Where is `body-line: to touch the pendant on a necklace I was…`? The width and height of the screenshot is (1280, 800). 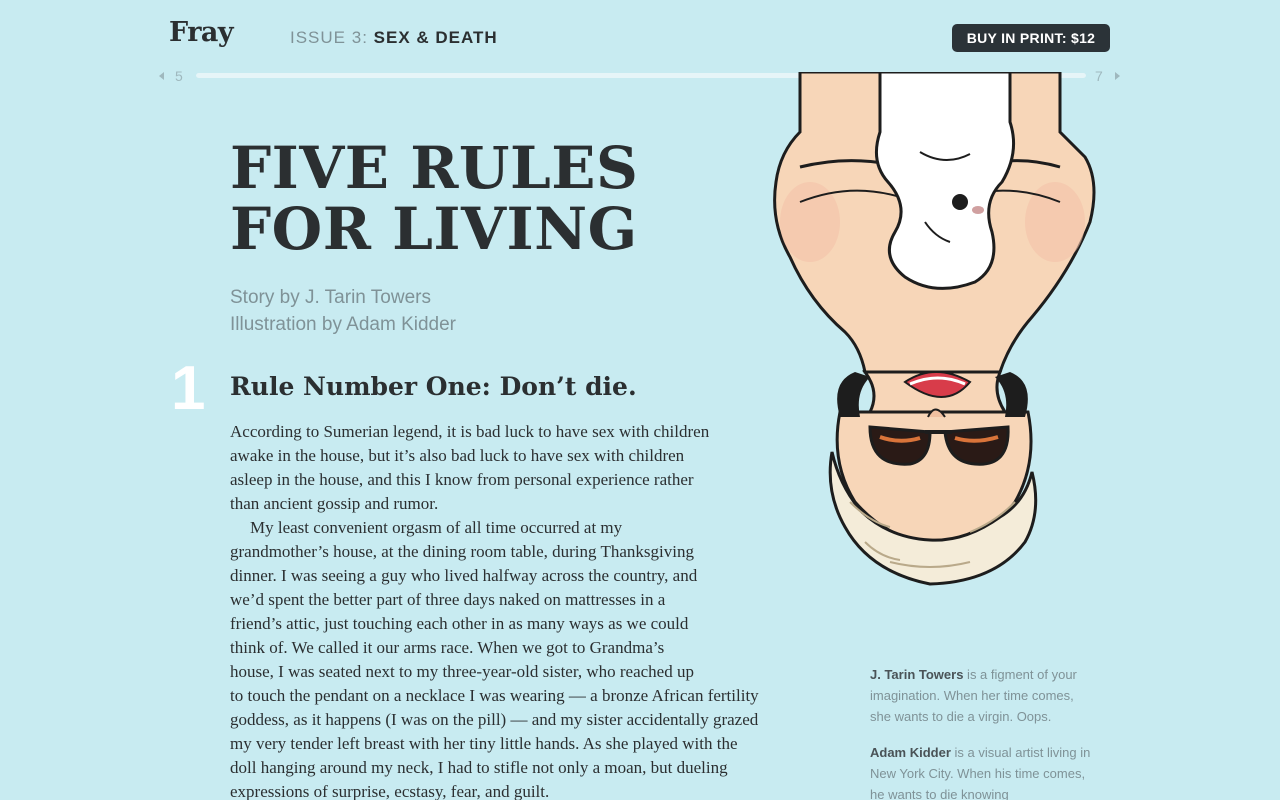
body-line: to touch the pendant on a necklace I was… is located at coordinates (494, 695).